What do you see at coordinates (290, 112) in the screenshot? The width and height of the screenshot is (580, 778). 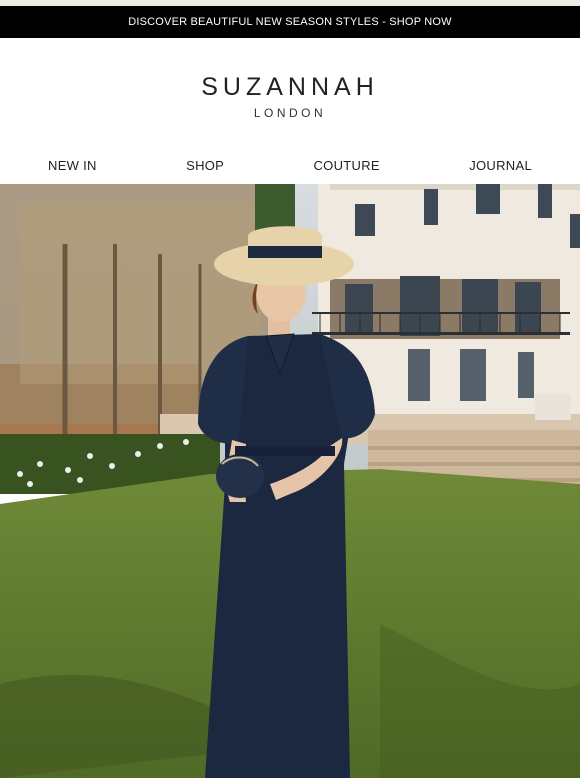 I see `brand-subtitle: LONDON` at bounding box center [290, 112].